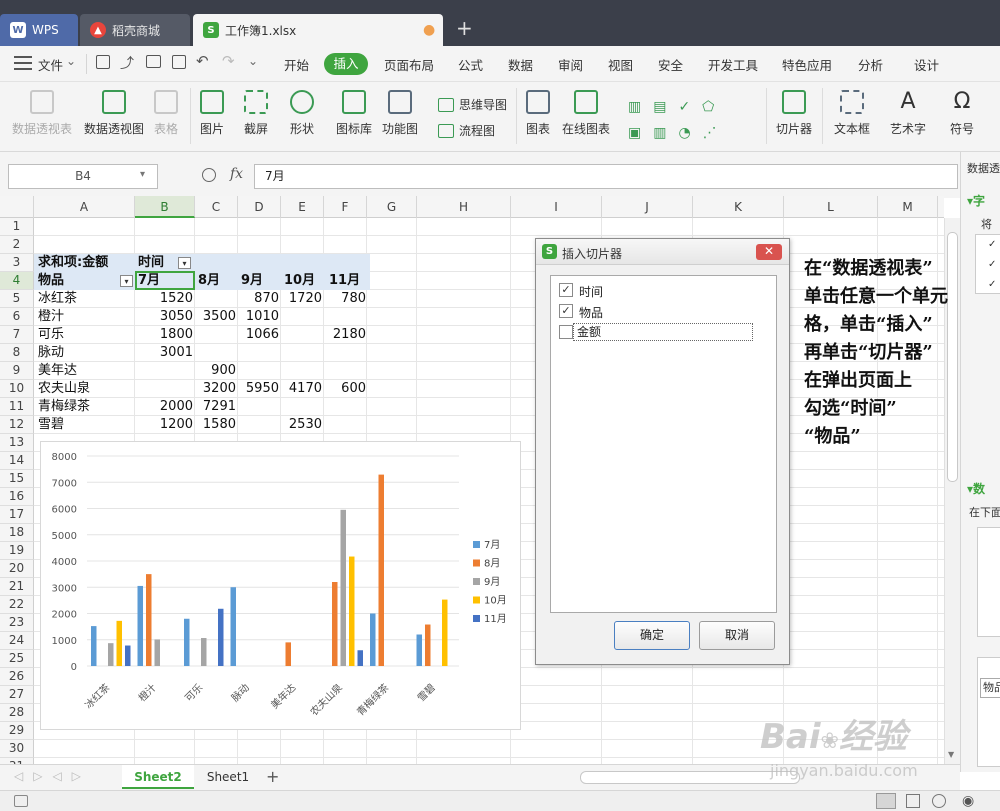 The height and width of the screenshot is (811, 1000). I want to click on column-header-e: E, so click(302, 207).